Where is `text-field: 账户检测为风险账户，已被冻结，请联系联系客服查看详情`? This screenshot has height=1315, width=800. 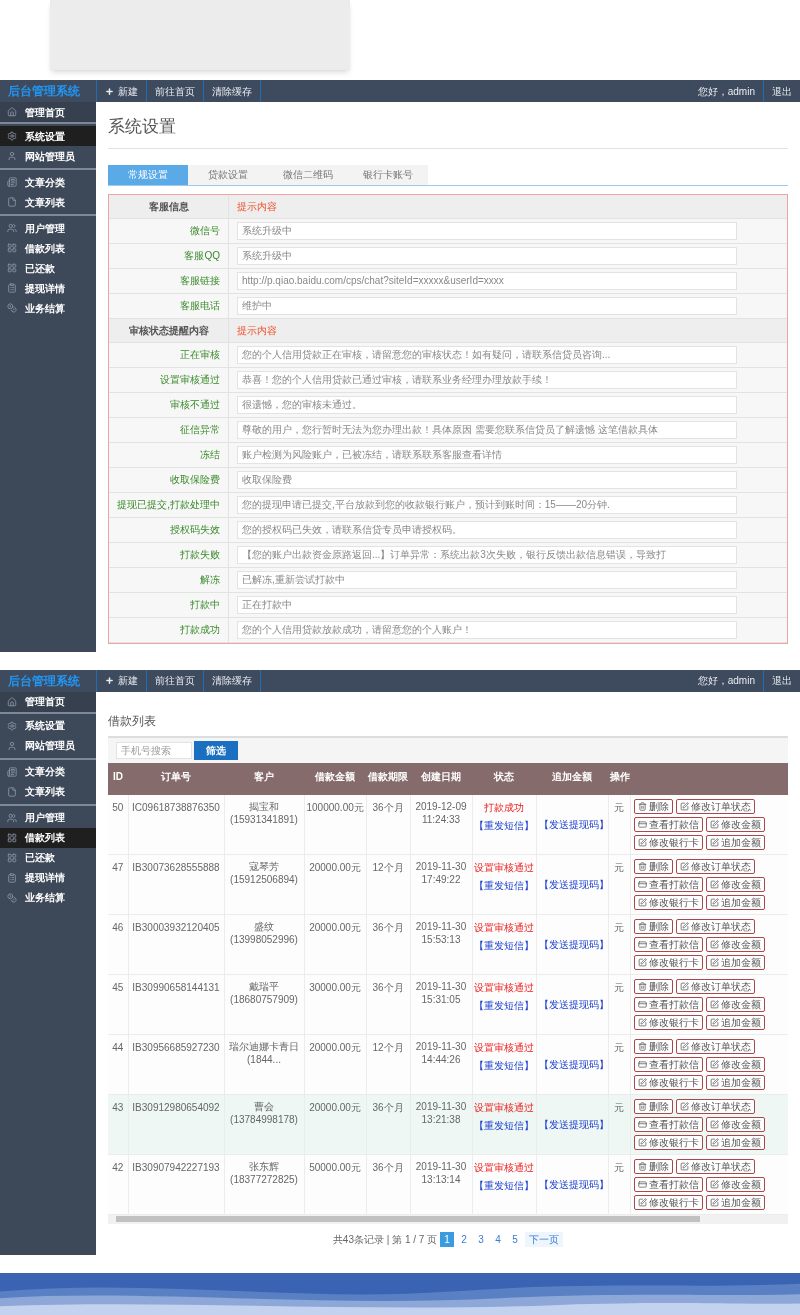
text-field: 账户检测为风险账户，已被冻结，请联系联系客服查看详情 is located at coordinates (487, 454).